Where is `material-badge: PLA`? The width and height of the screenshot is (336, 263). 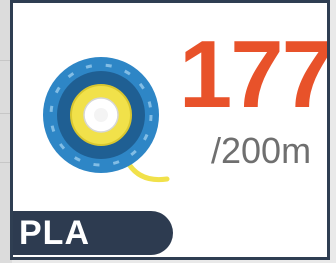
material-badge: PLA is located at coordinates (93, 233).